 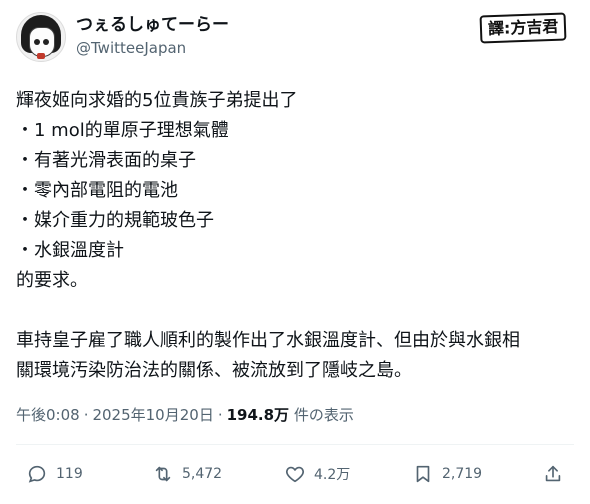 I want to click on share-icon, so click(x=553, y=473).